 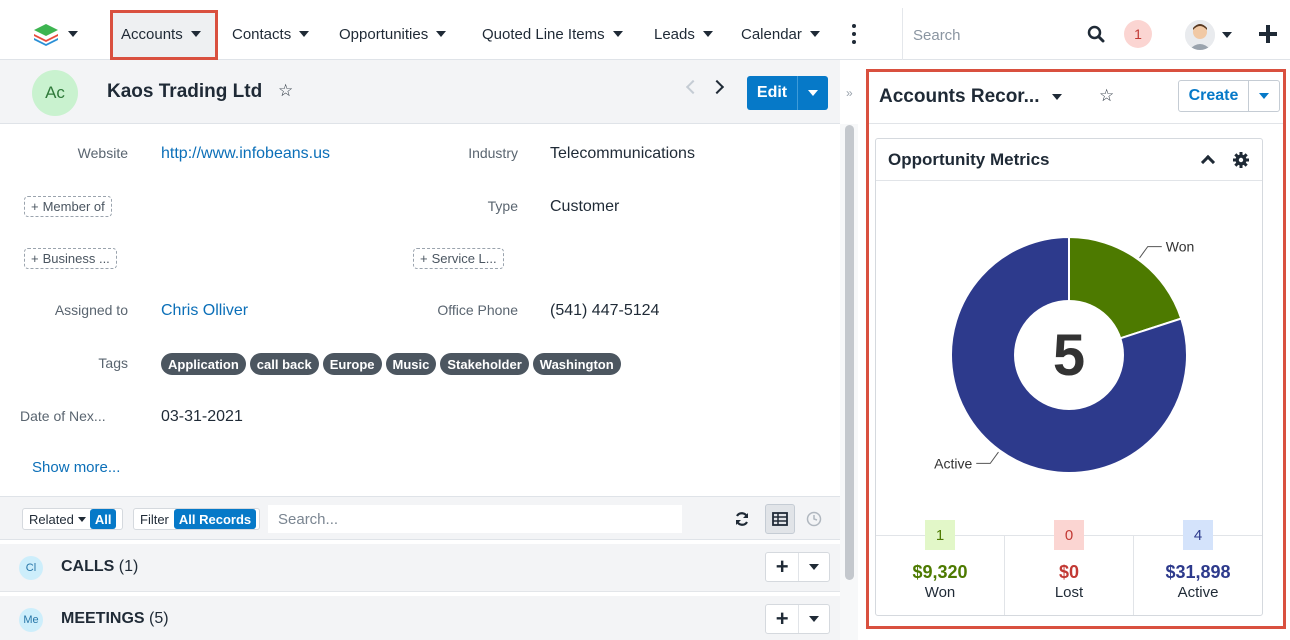 I want to click on previous-record-icon, so click(x=693, y=87).